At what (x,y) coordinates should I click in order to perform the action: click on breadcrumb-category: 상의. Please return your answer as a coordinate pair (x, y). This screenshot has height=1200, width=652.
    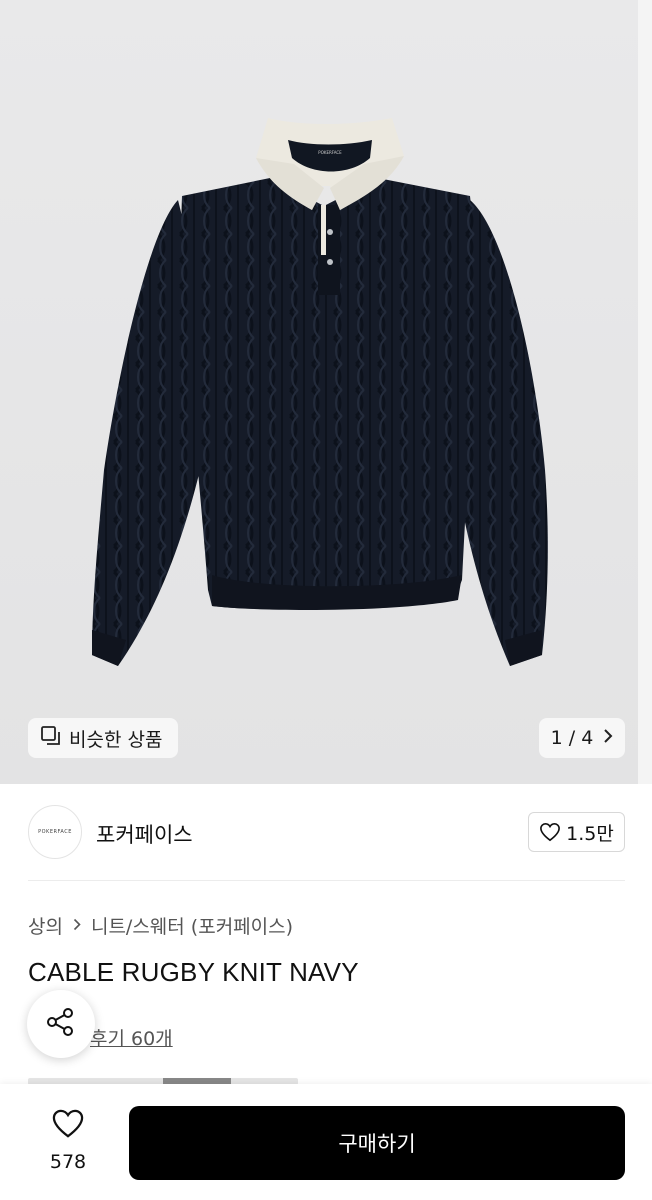
    Looking at the image, I should click on (45, 925).